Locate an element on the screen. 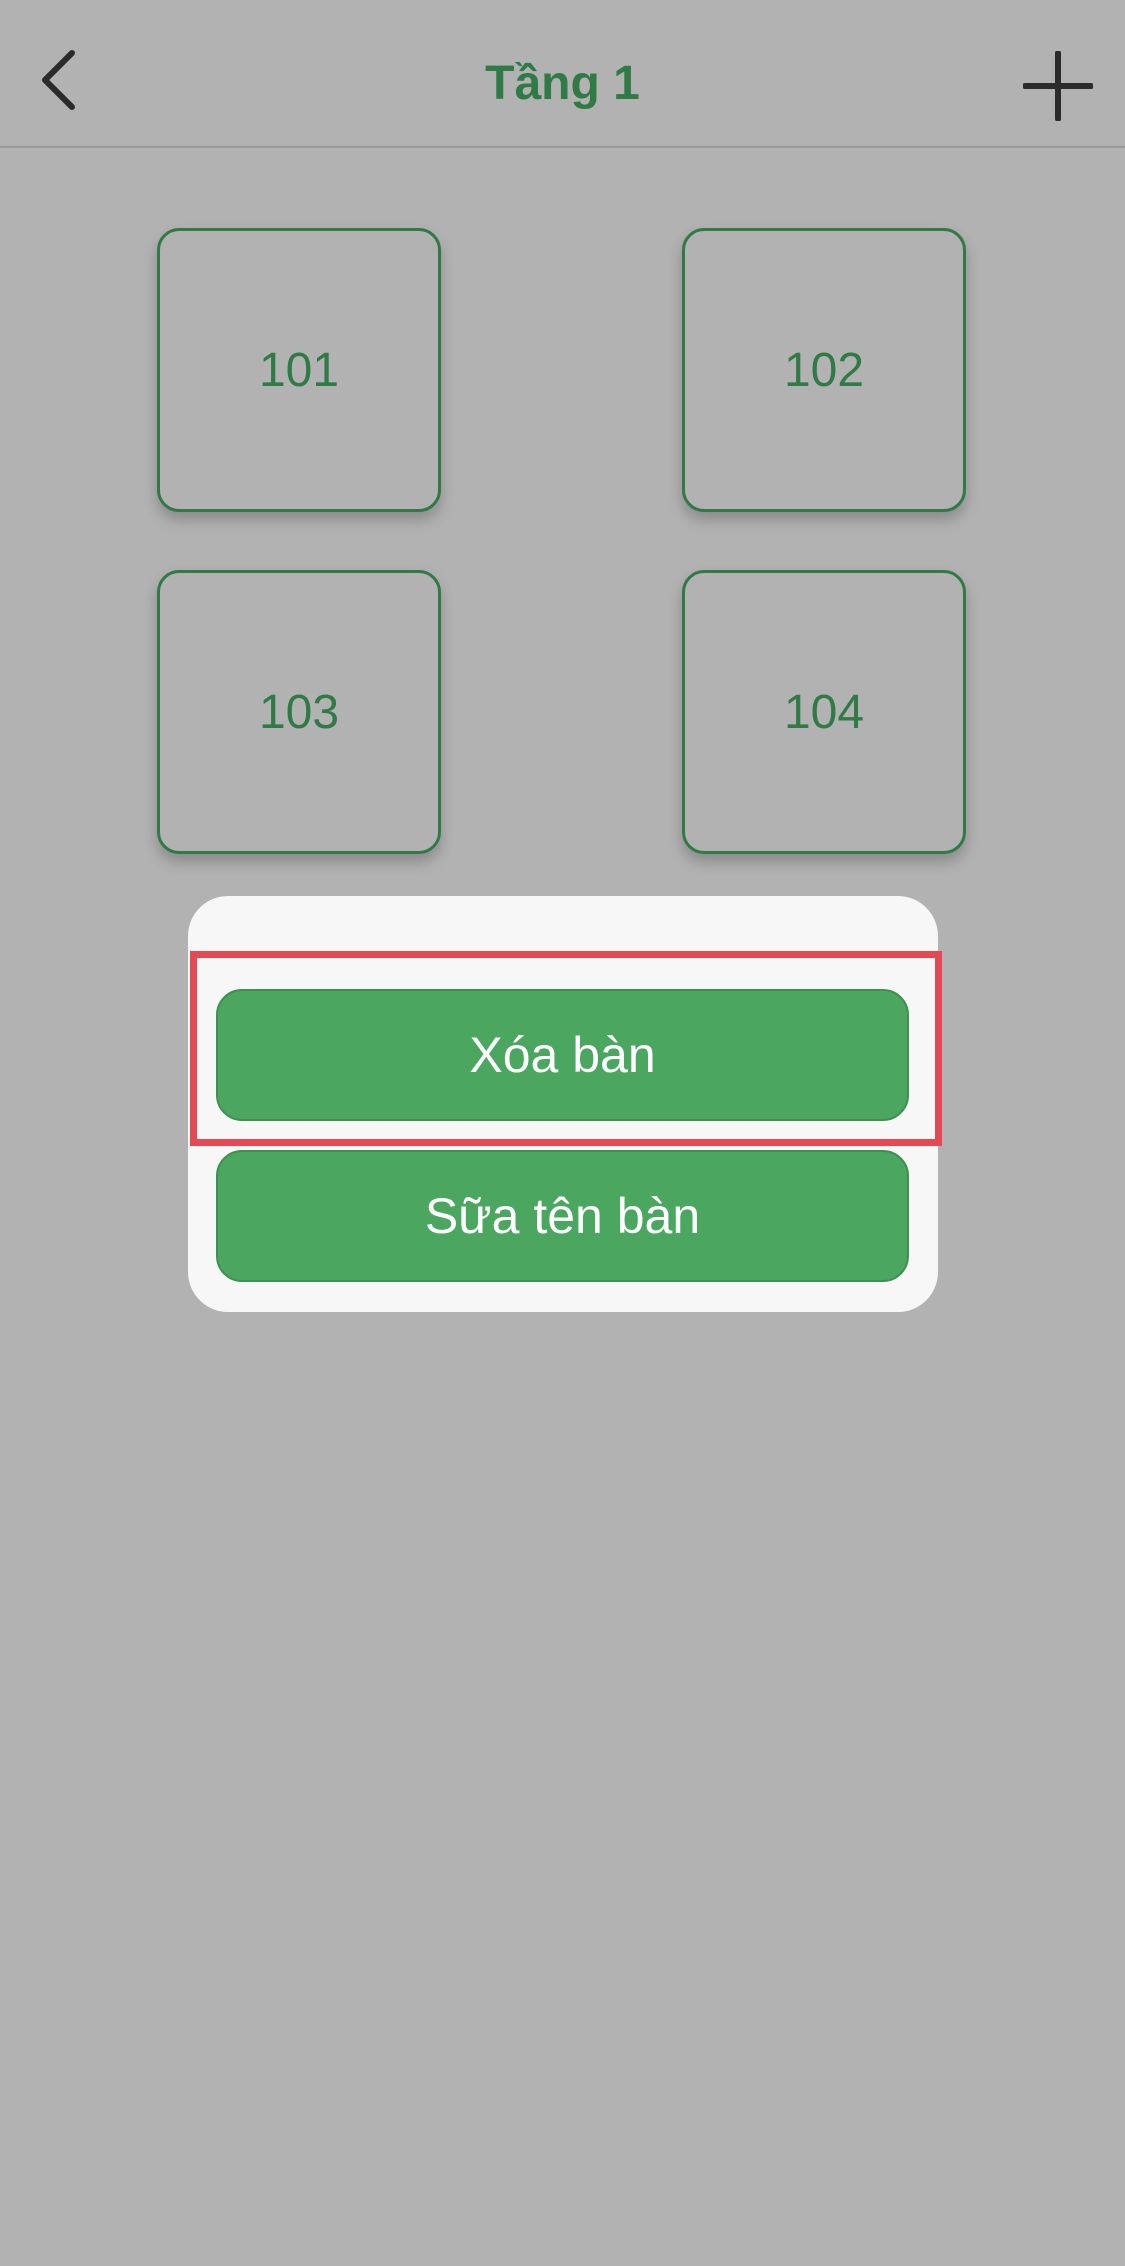  table-label: 102 is located at coordinates (824, 370).